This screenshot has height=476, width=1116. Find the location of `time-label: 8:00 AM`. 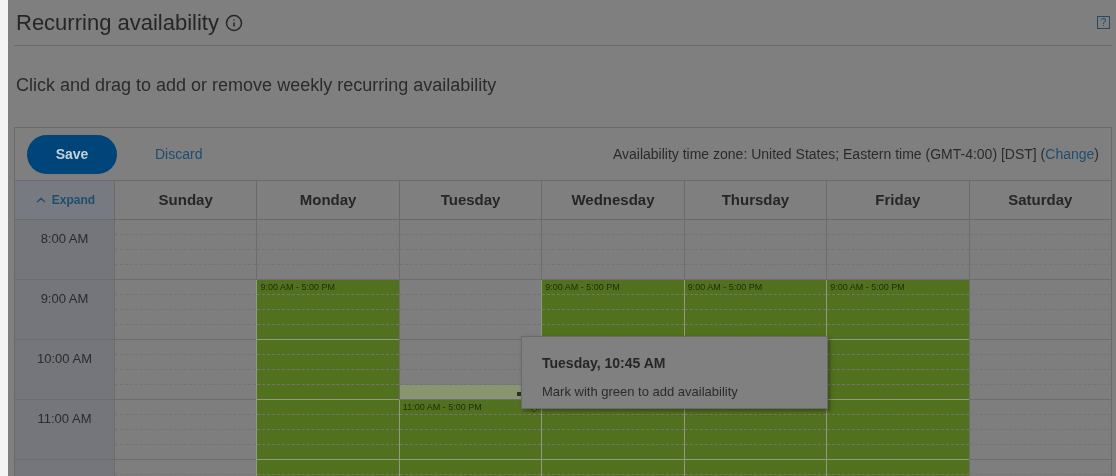

time-label: 8:00 AM is located at coordinates (64, 239).